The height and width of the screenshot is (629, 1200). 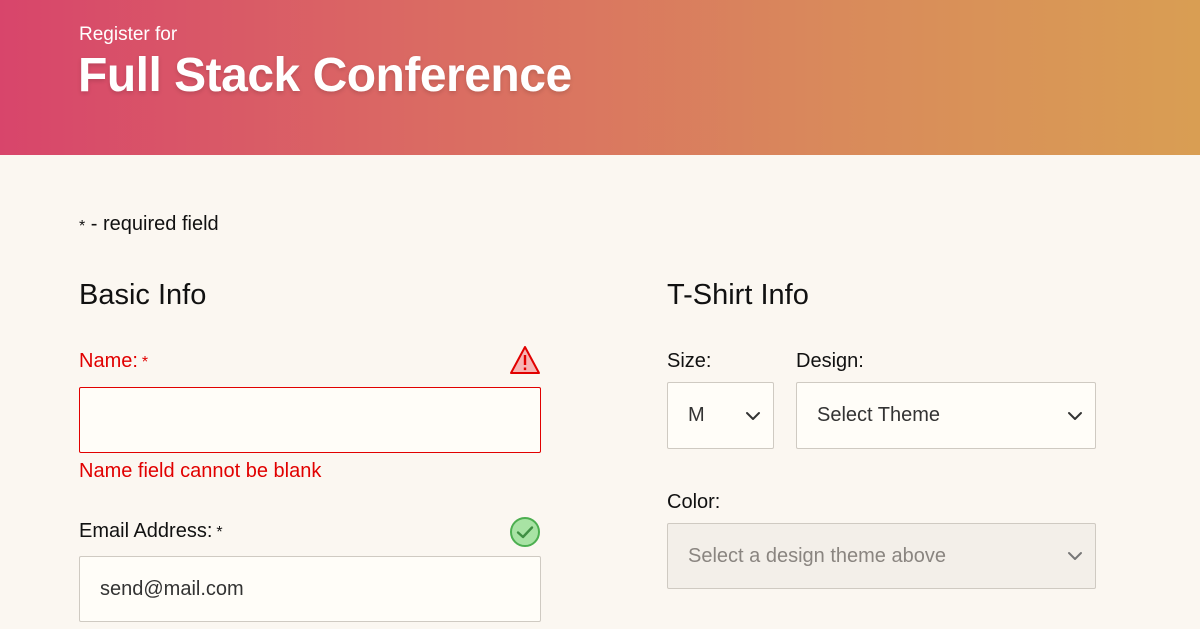 What do you see at coordinates (830, 361) in the screenshot?
I see `design-label: Design:` at bounding box center [830, 361].